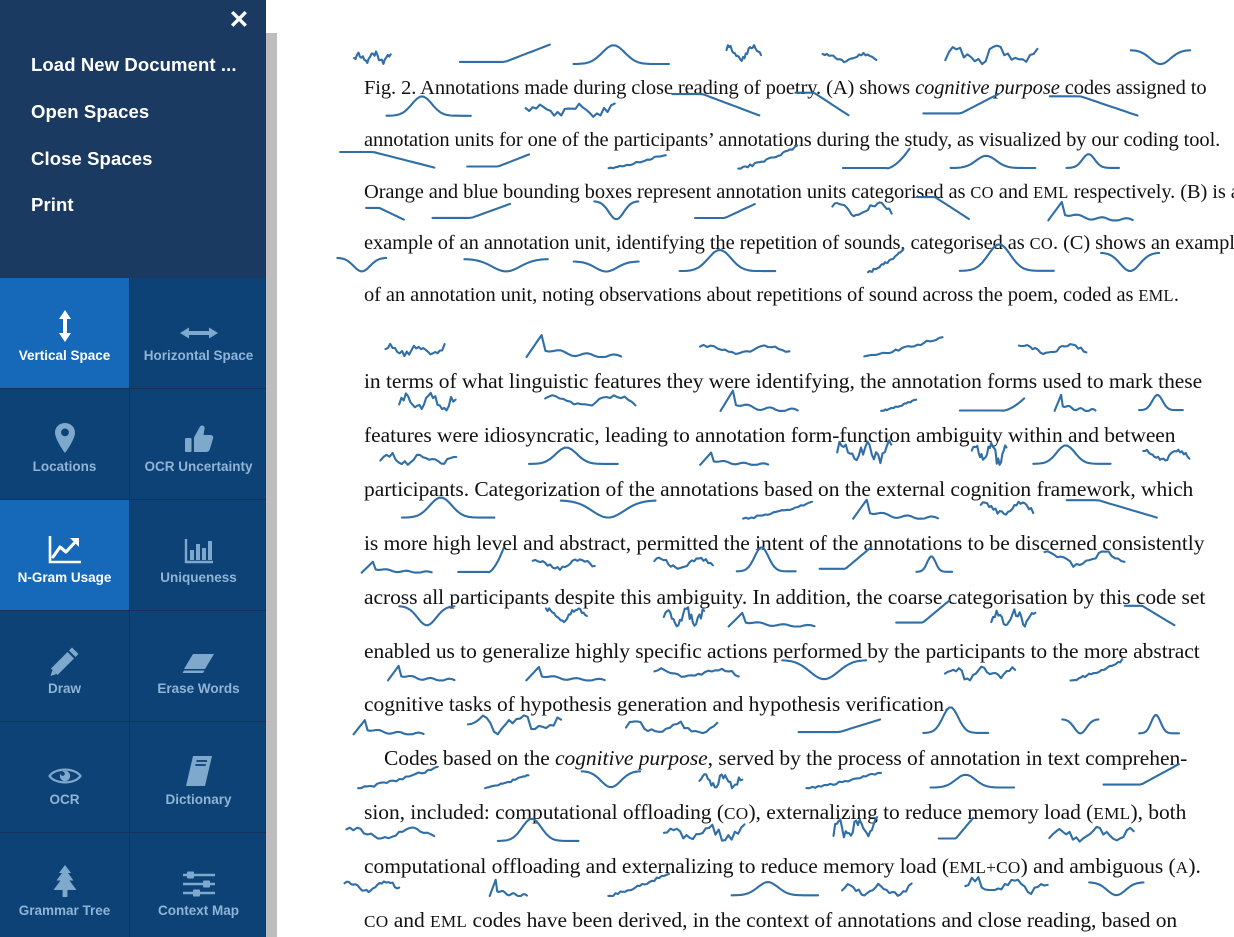  I want to click on tool-label: Dictionary, so click(198, 799).